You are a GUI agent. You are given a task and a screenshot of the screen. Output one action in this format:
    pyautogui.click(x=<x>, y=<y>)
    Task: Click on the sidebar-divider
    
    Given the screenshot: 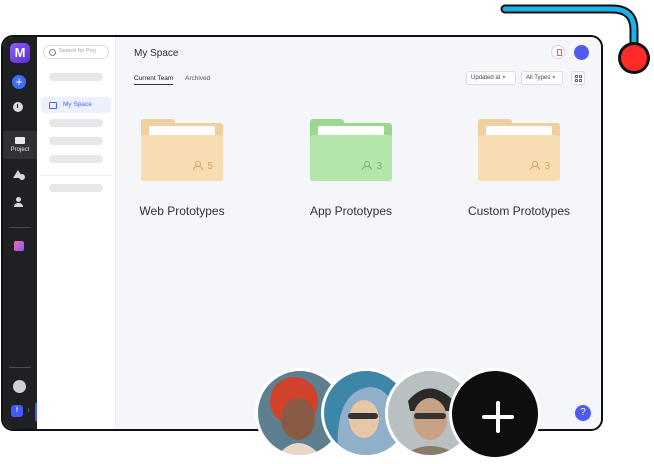 What is the action you would take?
    pyautogui.click(x=76, y=175)
    